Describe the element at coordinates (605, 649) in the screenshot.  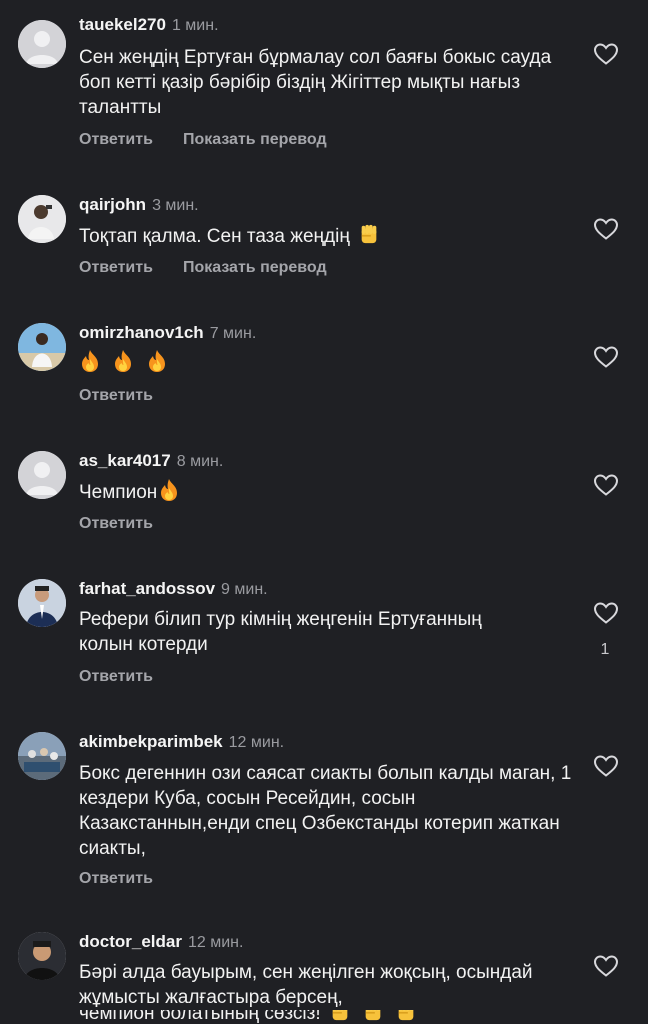
I see `like-count: 1` at that location.